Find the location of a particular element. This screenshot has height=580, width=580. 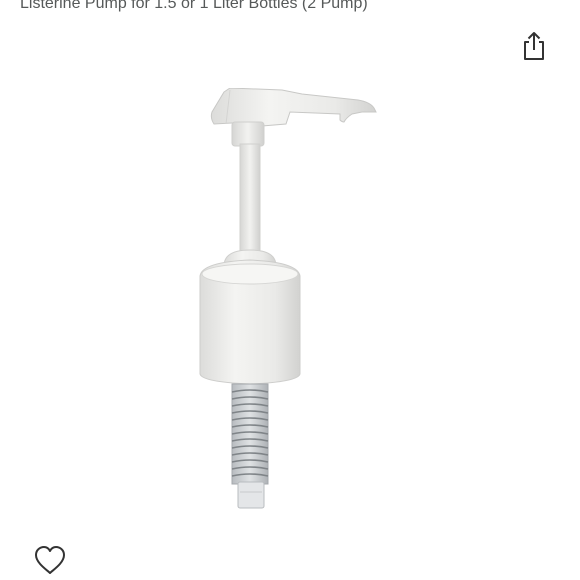

pump-spring is located at coordinates (250, 434).